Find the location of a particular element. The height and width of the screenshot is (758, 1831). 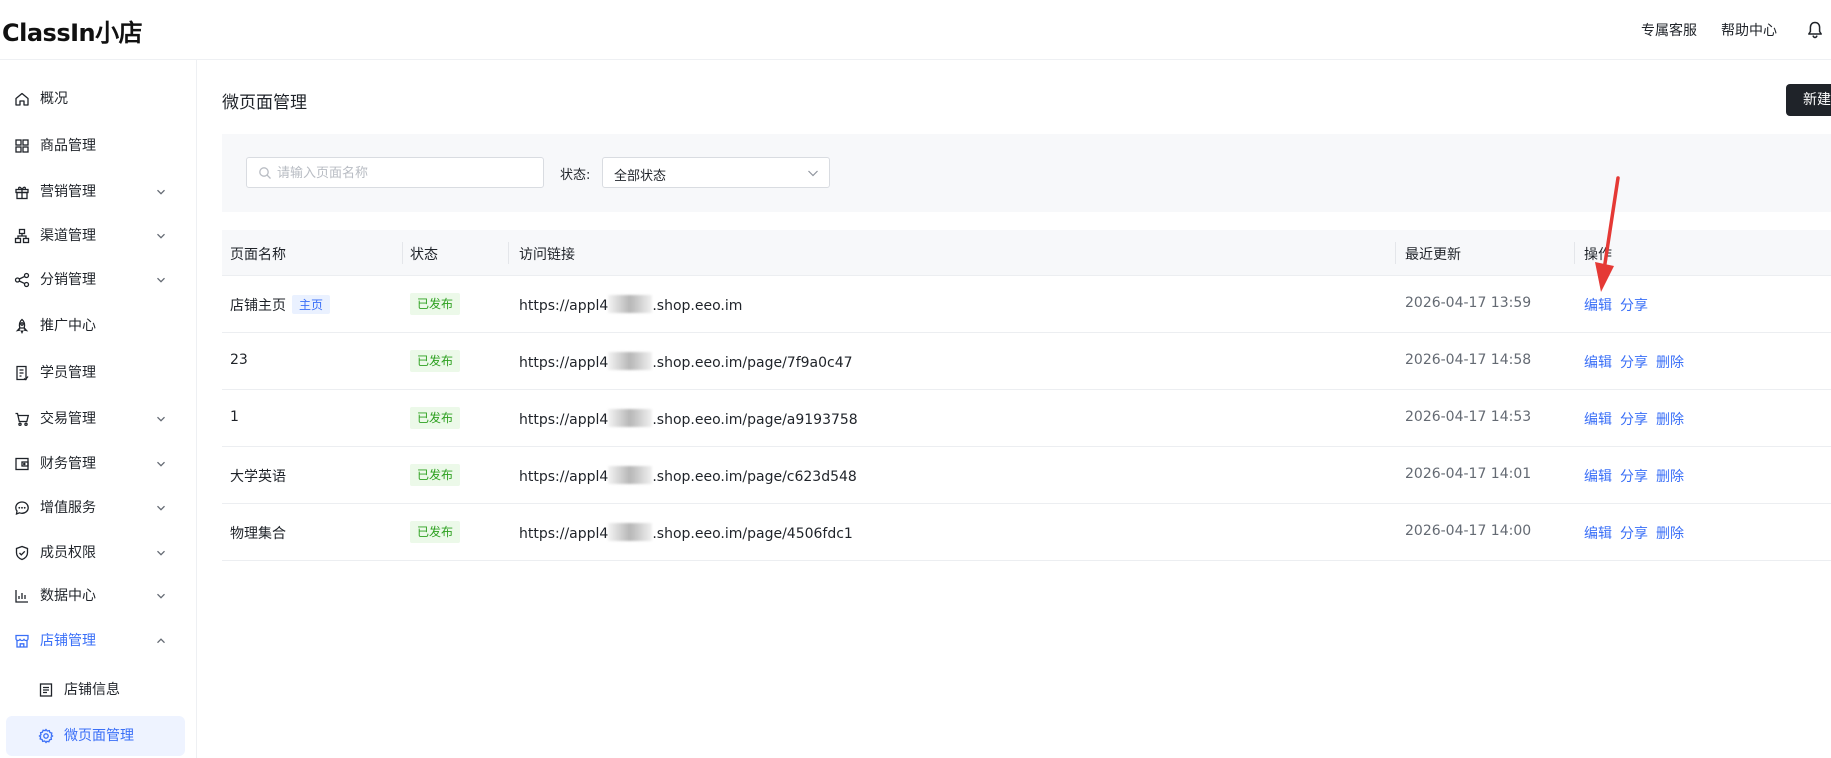

search-box is located at coordinates (395, 172).